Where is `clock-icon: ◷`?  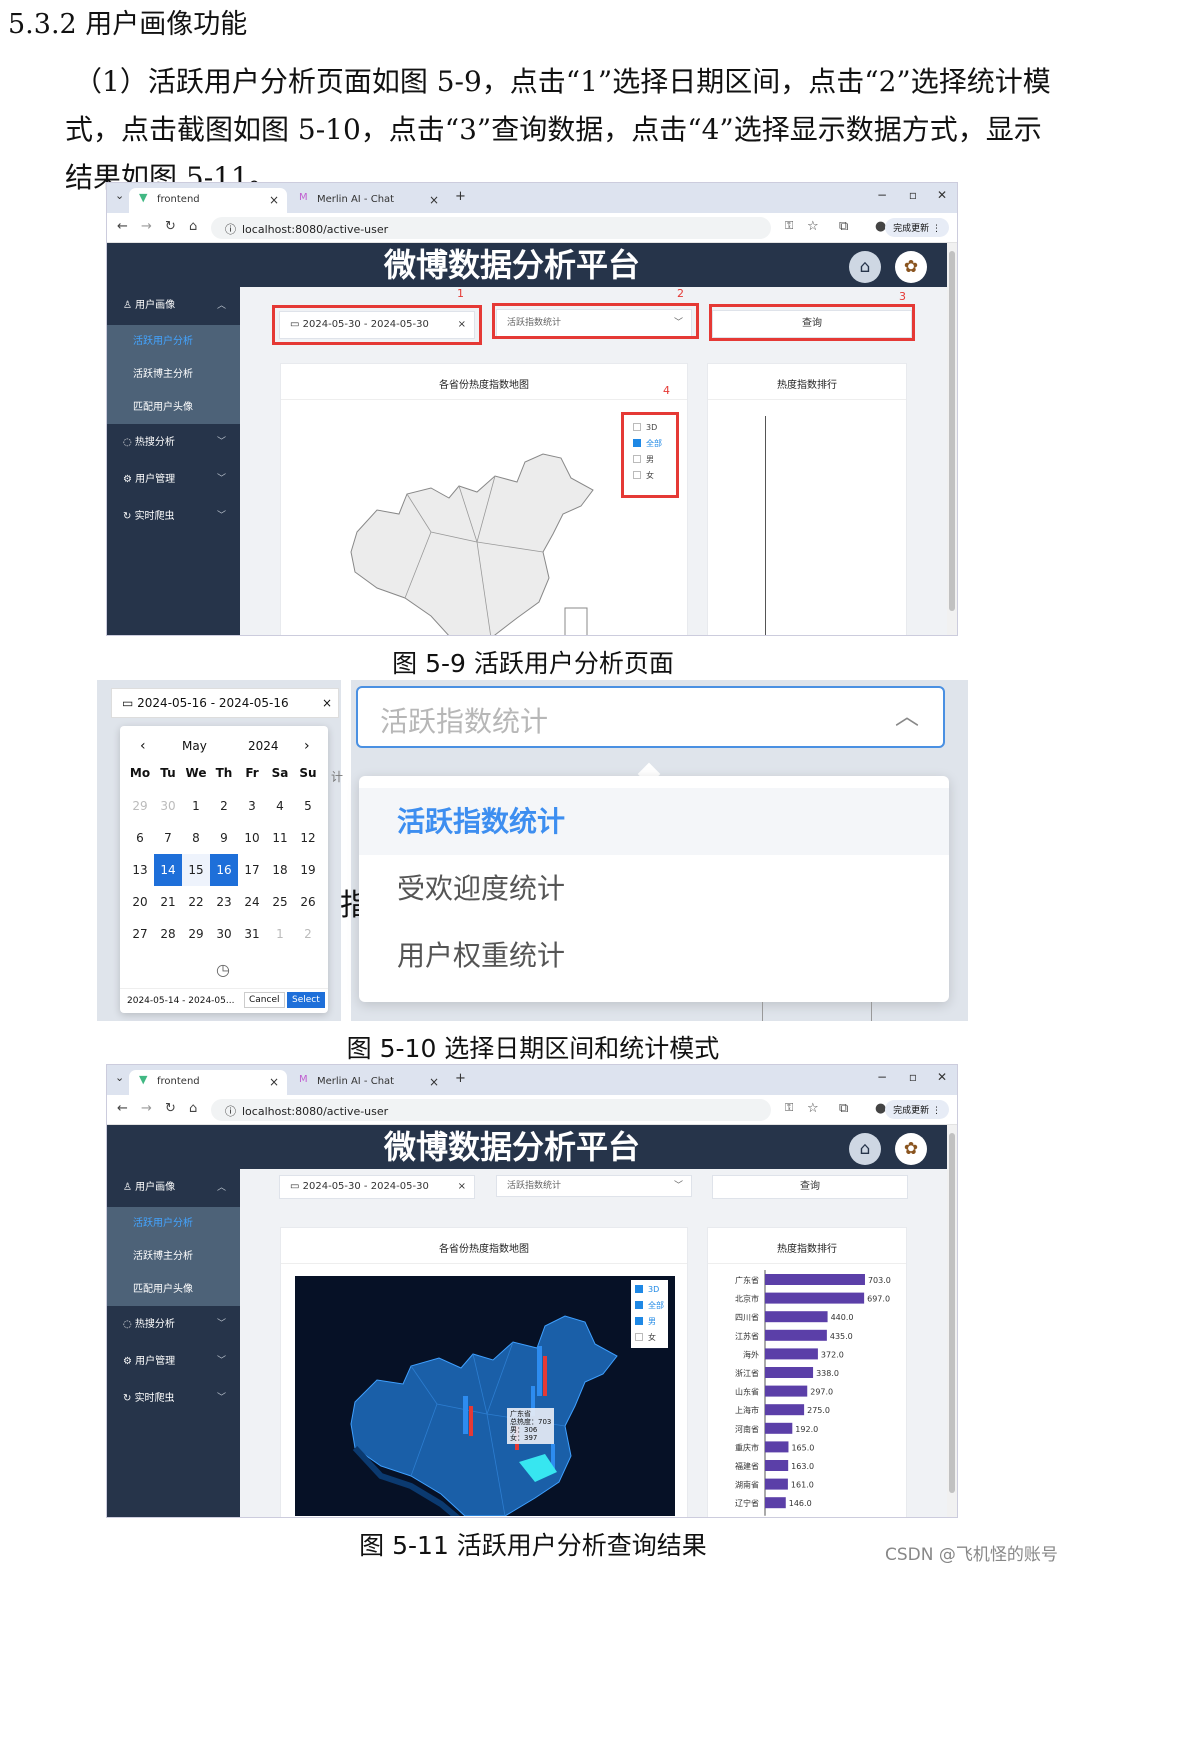
clock-icon: ◷ is located at coordinates (223, 969).